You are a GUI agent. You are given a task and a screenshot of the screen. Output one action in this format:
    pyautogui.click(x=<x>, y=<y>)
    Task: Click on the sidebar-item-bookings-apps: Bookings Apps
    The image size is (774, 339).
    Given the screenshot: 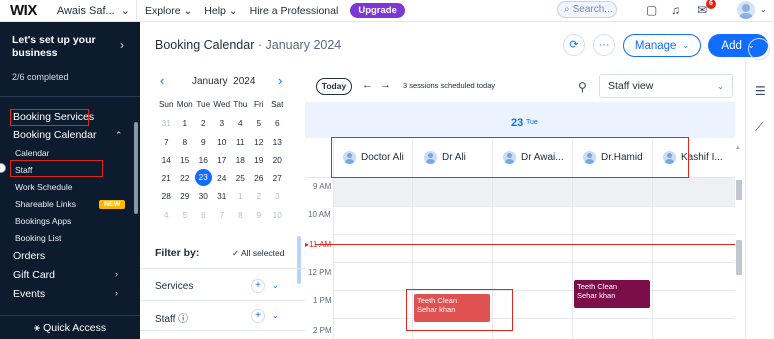 What is the action you would take?
    pyautogui.click(x=43, y=221)
    